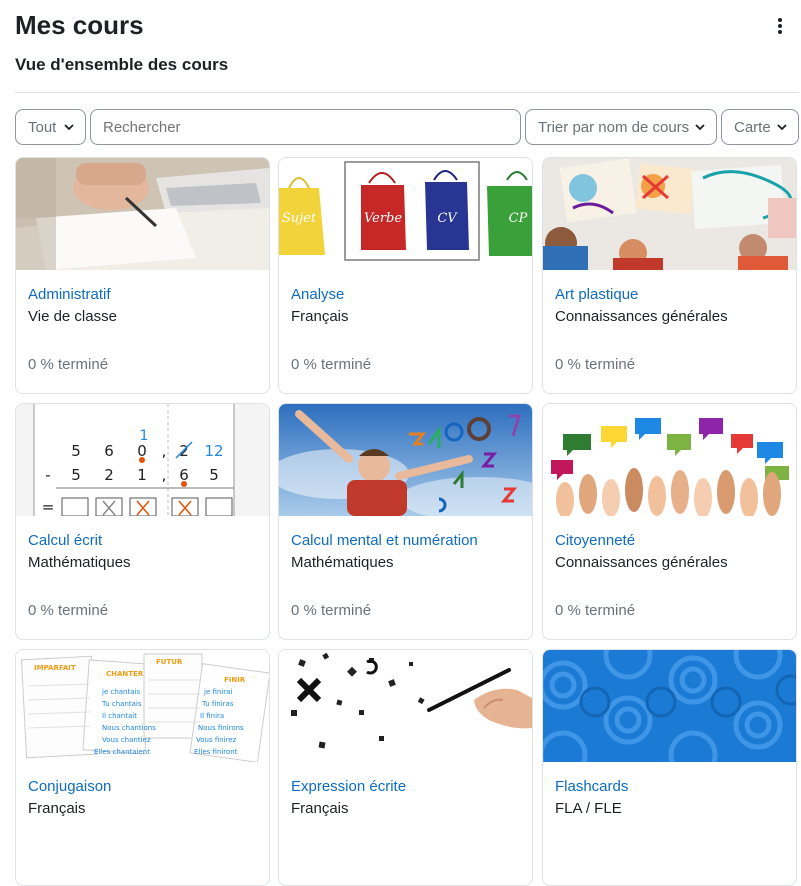 The height and width of the screenshot is (886, 801). What do you see at coordinates (47, 475) in the screenshot?
I see `digit: -` at bounding box center [47, 475].